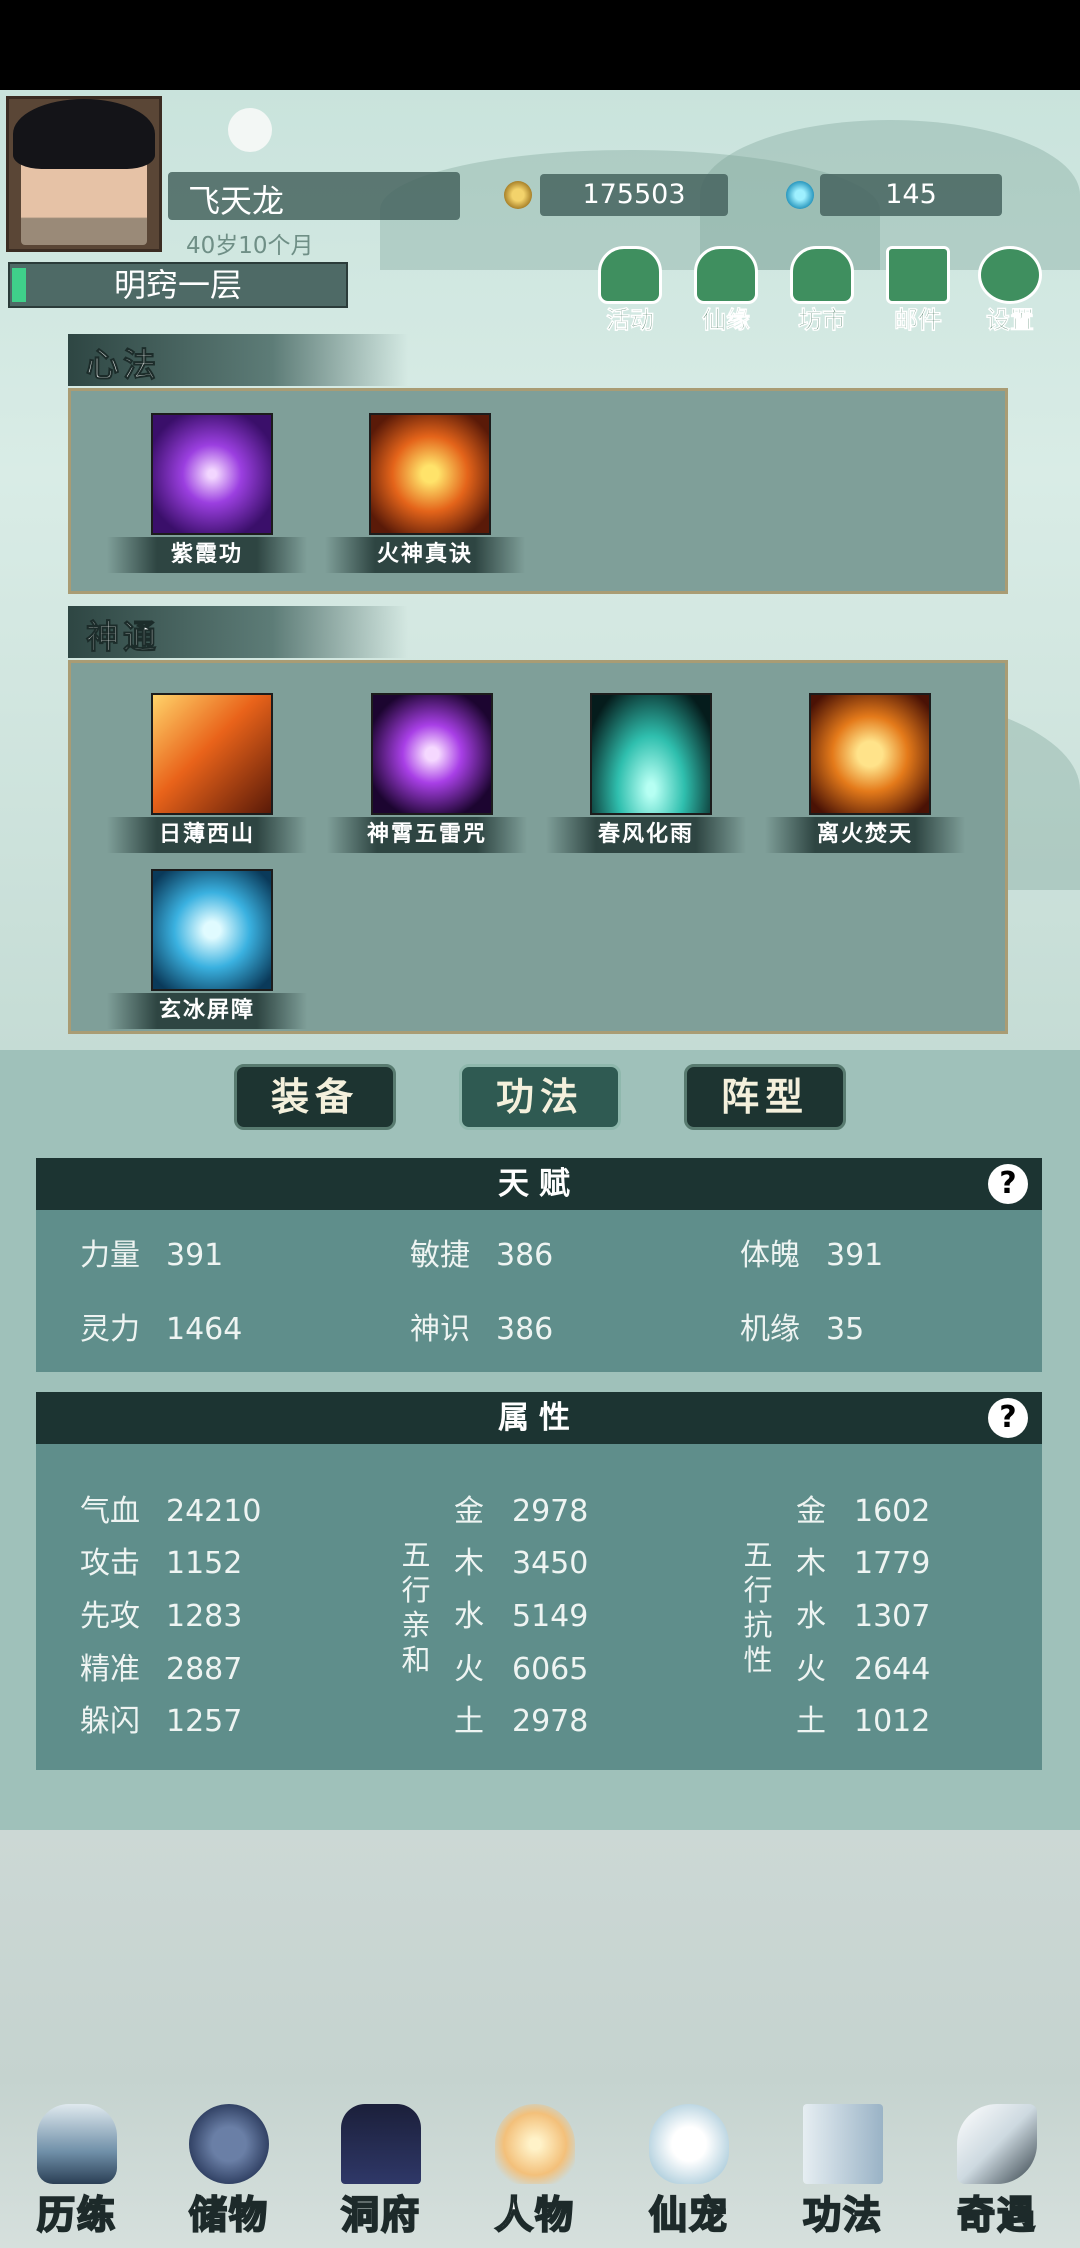  Describe the element at coordinates (863, 1563) in the screenshot. I see `resist-wood: 木 1779` at that location.